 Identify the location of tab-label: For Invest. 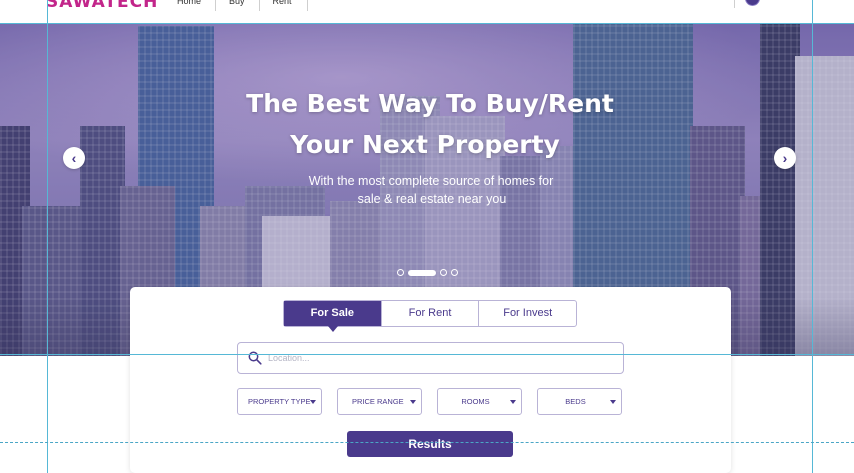
(528, 313).